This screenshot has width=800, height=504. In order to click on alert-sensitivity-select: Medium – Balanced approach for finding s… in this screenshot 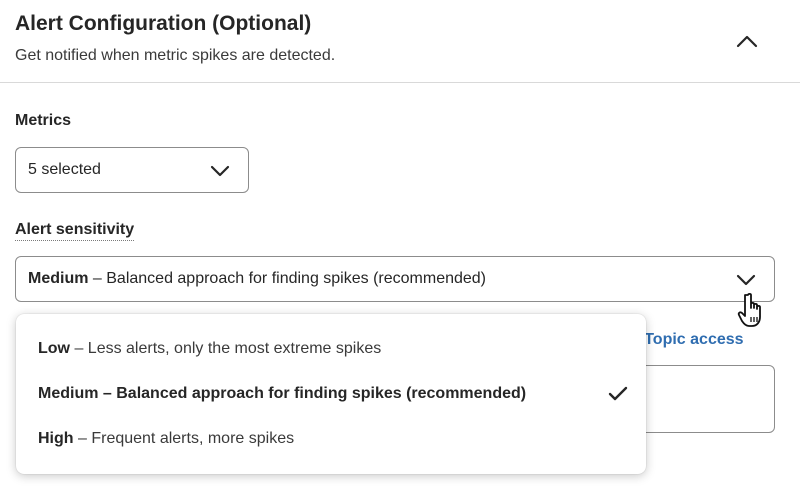, I will do `click(395, 279)`.